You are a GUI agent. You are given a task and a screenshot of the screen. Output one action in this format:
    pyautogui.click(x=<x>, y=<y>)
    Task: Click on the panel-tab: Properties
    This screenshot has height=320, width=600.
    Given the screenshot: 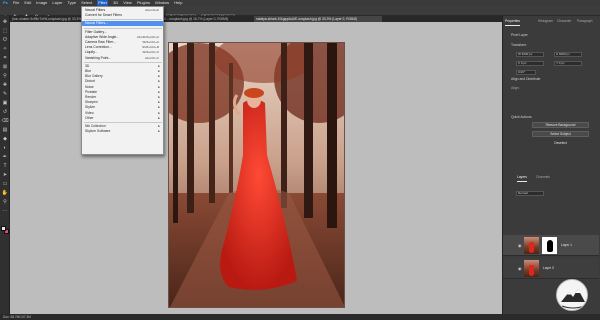 What is the action you would take?
    pyautogui.click(x=513, y=21)
    